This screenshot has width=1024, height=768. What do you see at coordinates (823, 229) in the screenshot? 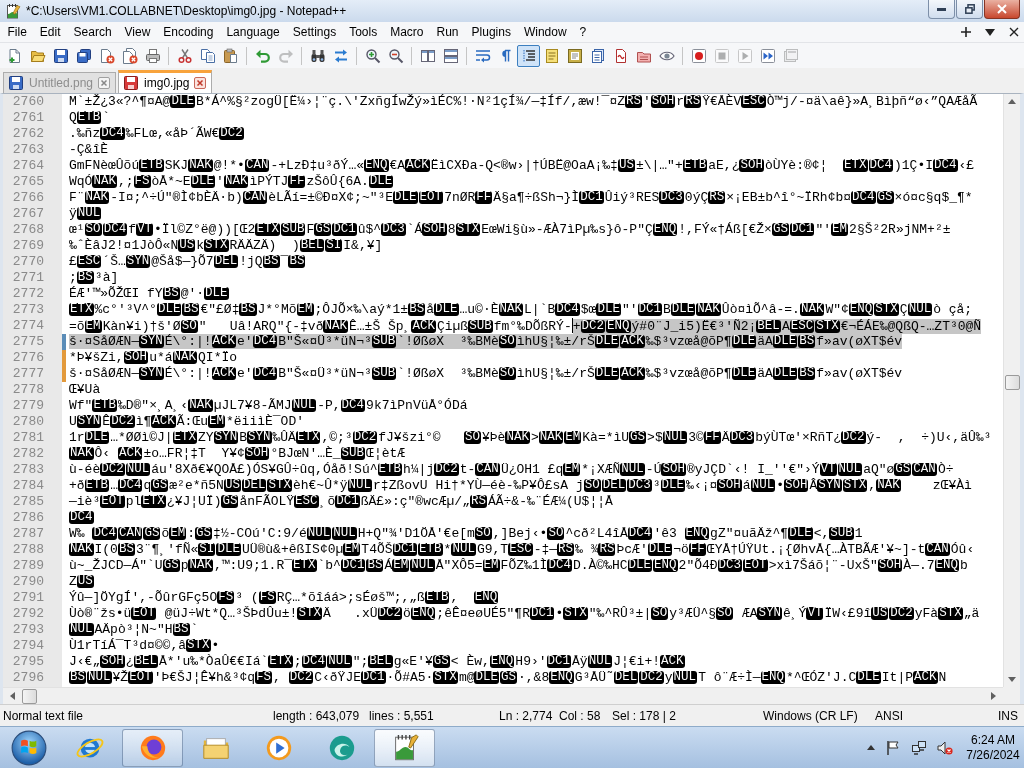
I see `code-text: "'` at bounding box center [823, 229].